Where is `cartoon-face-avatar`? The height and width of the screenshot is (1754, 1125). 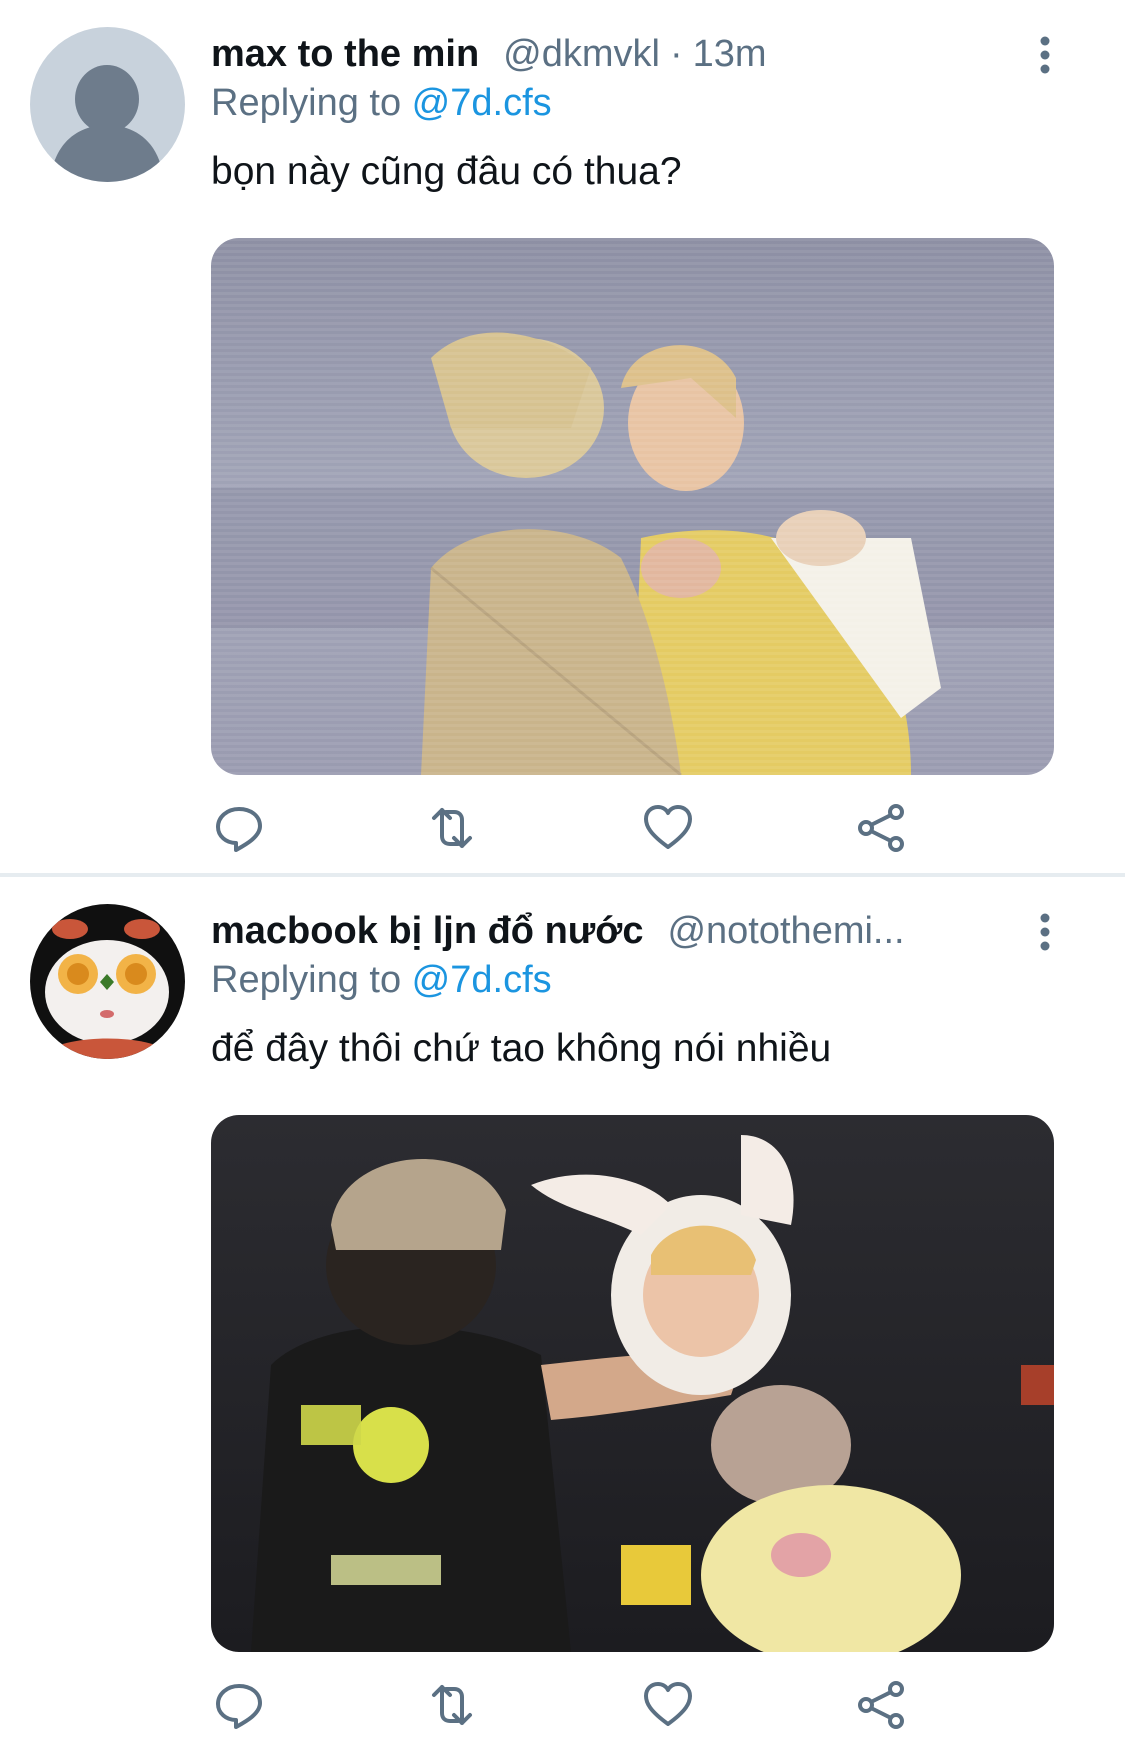
cartoon-face-avatar is located at coordinates (107, 981).